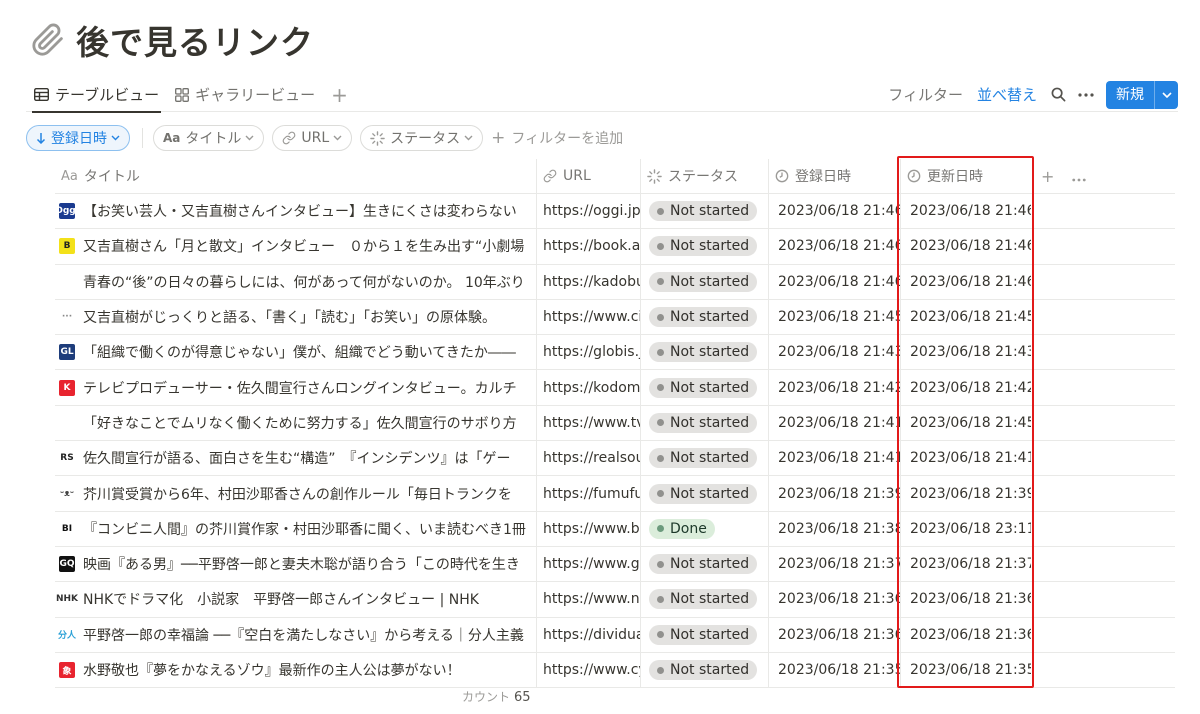  Describe the element at coordinates (339, 95) in the screenshot. I see `add-view-button: +` at that location.